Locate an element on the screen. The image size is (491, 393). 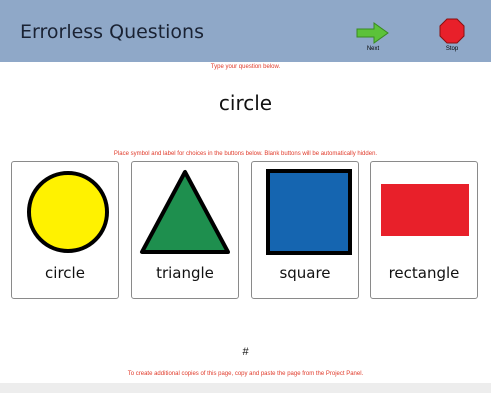
stop-label: Stop is located at coordinates (452, 49).